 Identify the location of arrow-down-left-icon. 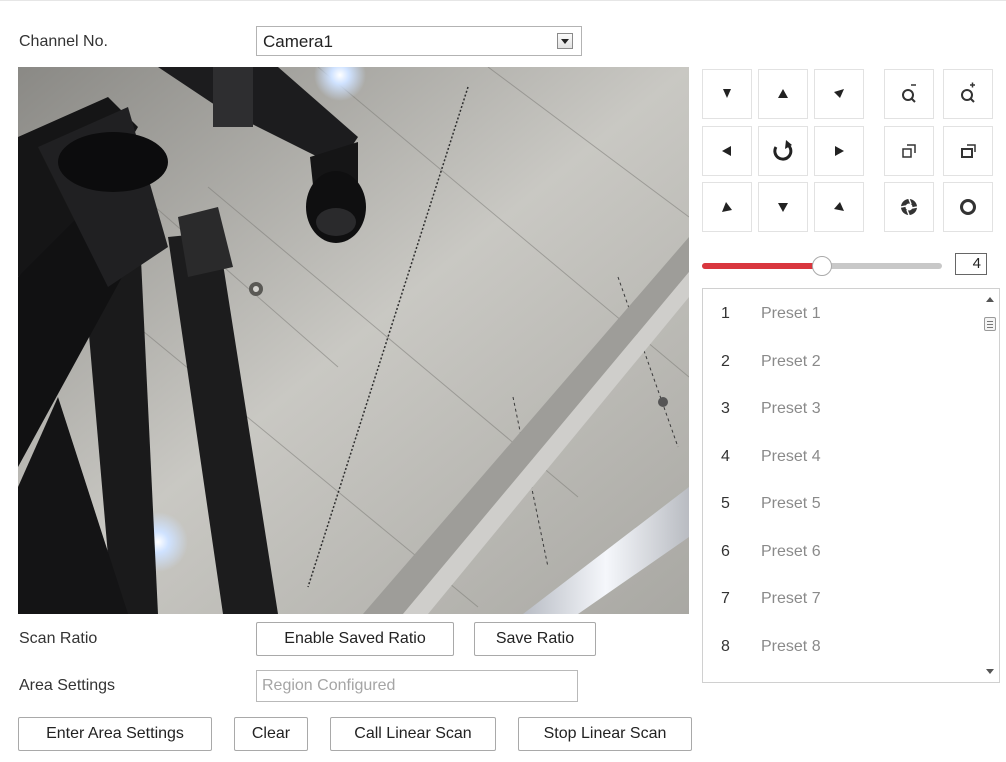
(727, 207).